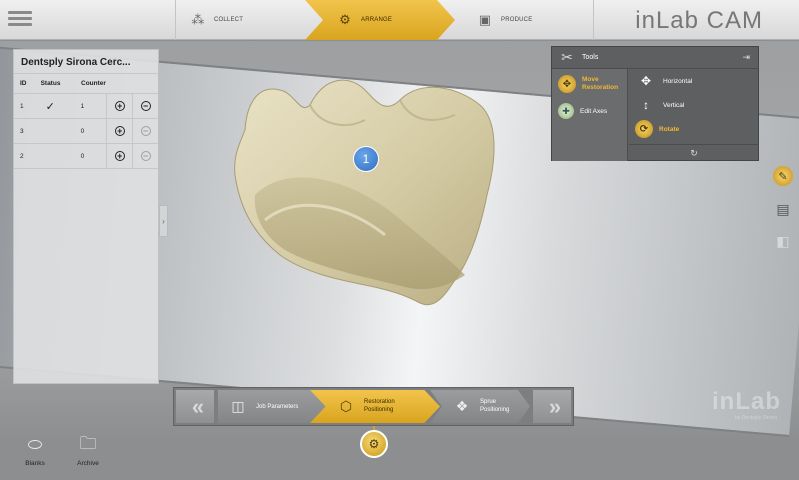  What do you see at coordinates (23, 83) in the screenshot?
I see `column-id: ID` at bounding box center [23, 83].